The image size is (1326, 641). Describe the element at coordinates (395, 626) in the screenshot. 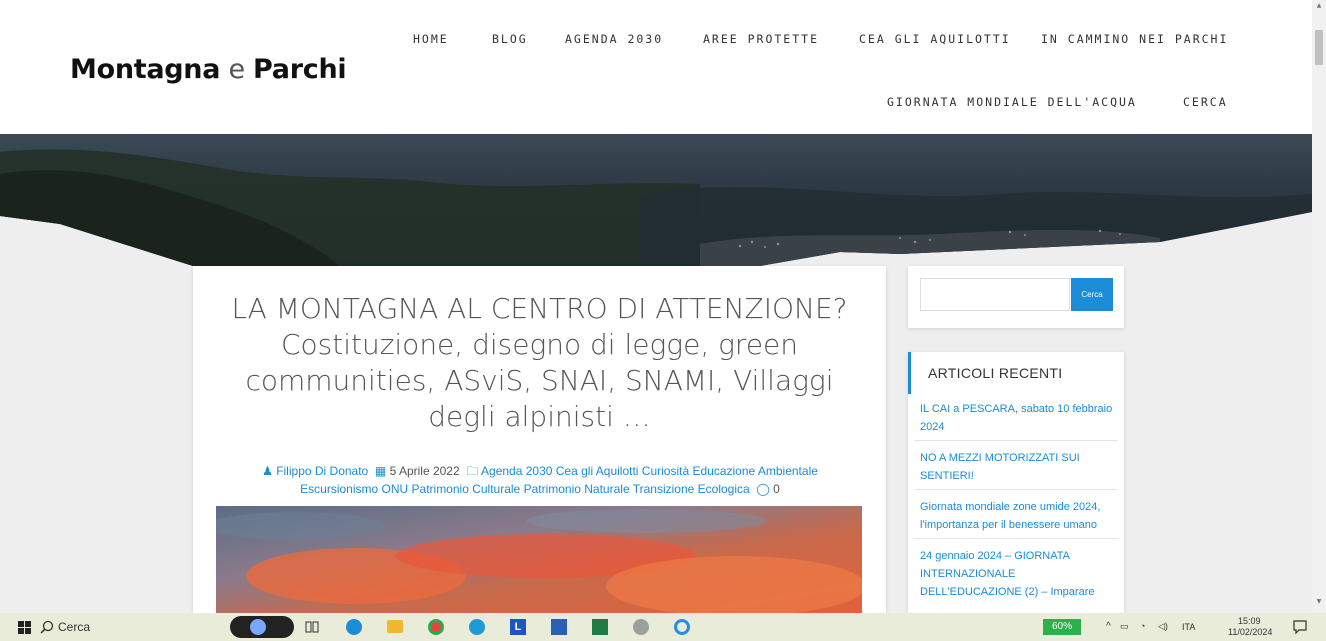

I see `file-explorer-icon` at that location.